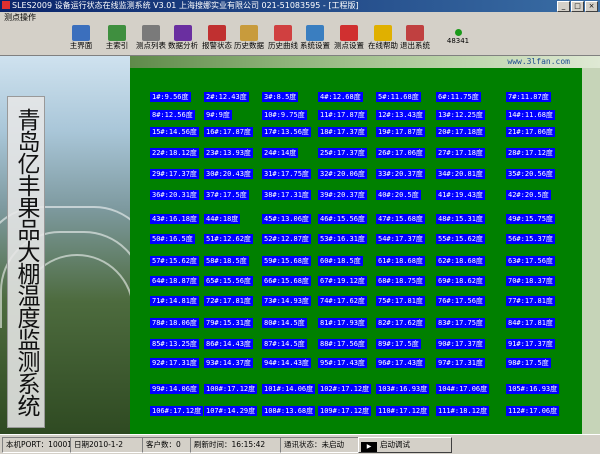 This screenshot has height=454, width=600. Describe the element at coordinates (460, 239) in the screenshot. I see `sensor-reading: 55#:15.62度` at that location.